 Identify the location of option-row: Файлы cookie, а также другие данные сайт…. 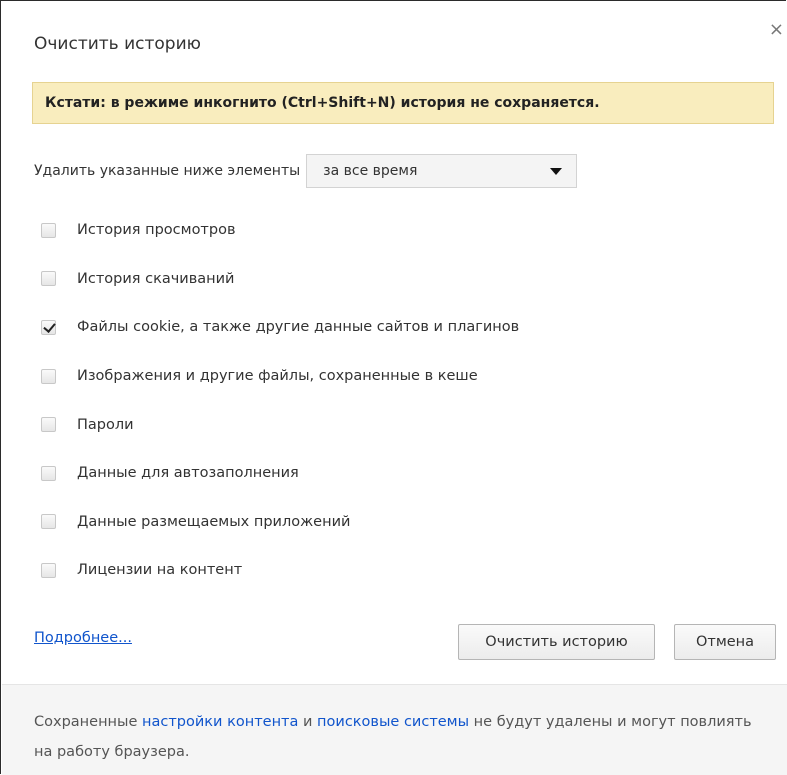
(280, 327).